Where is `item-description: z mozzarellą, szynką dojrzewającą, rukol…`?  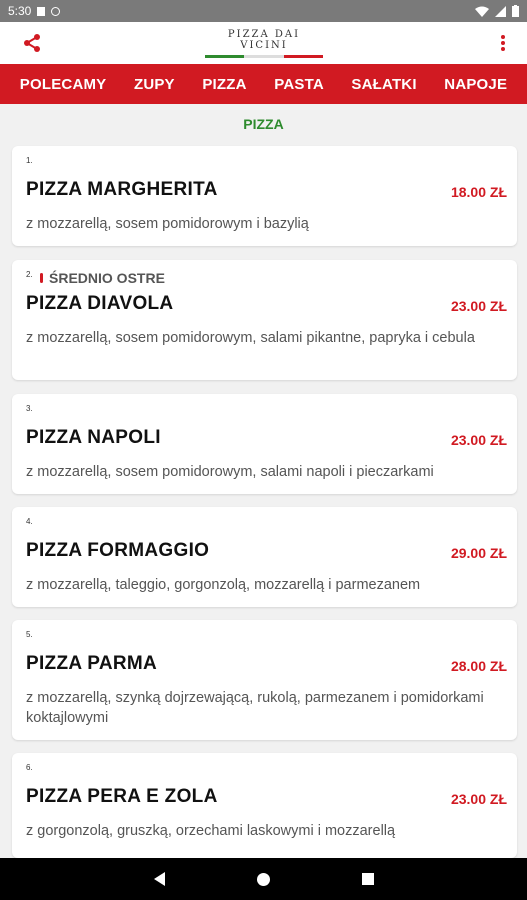
item-description: z mozzarellą, szynką dojrzewającą, rukol… is located at coordinates (255, 708).